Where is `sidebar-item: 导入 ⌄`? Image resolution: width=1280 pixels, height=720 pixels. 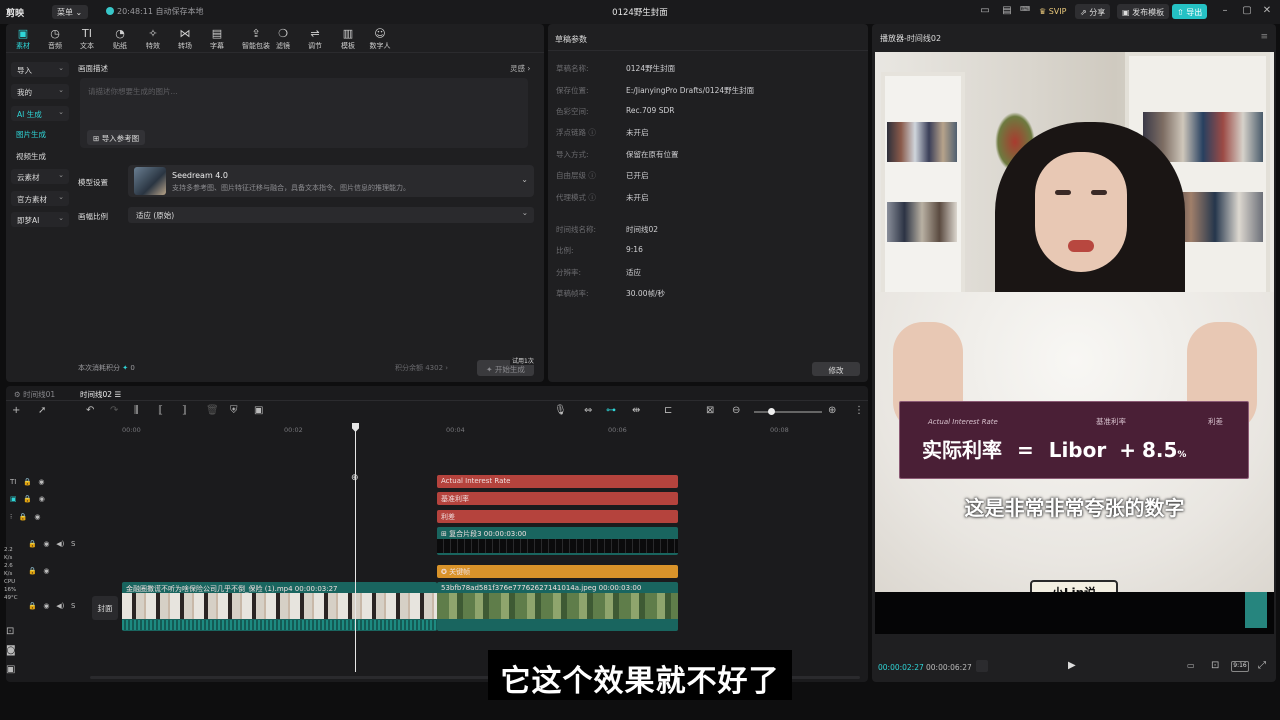
sidebar-item: 导入 ⌄ is located at coordinates (40, 69).